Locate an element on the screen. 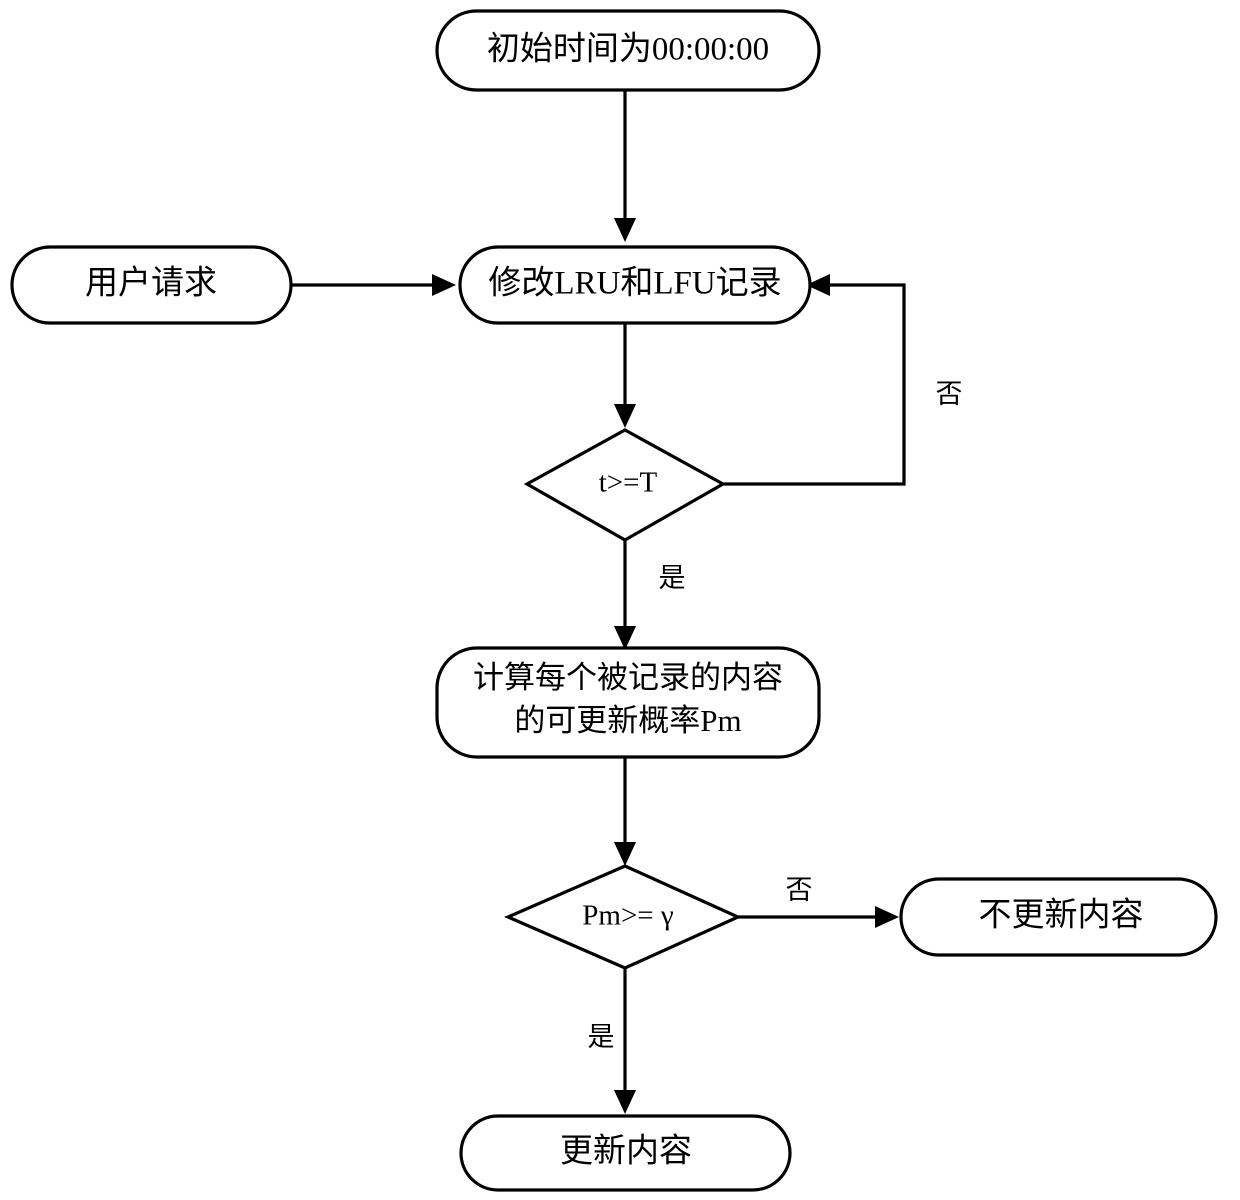 This screenshot has height=1200, width=1240. node-probability-check: Pm>= γ is located at coordinates (622, 917).